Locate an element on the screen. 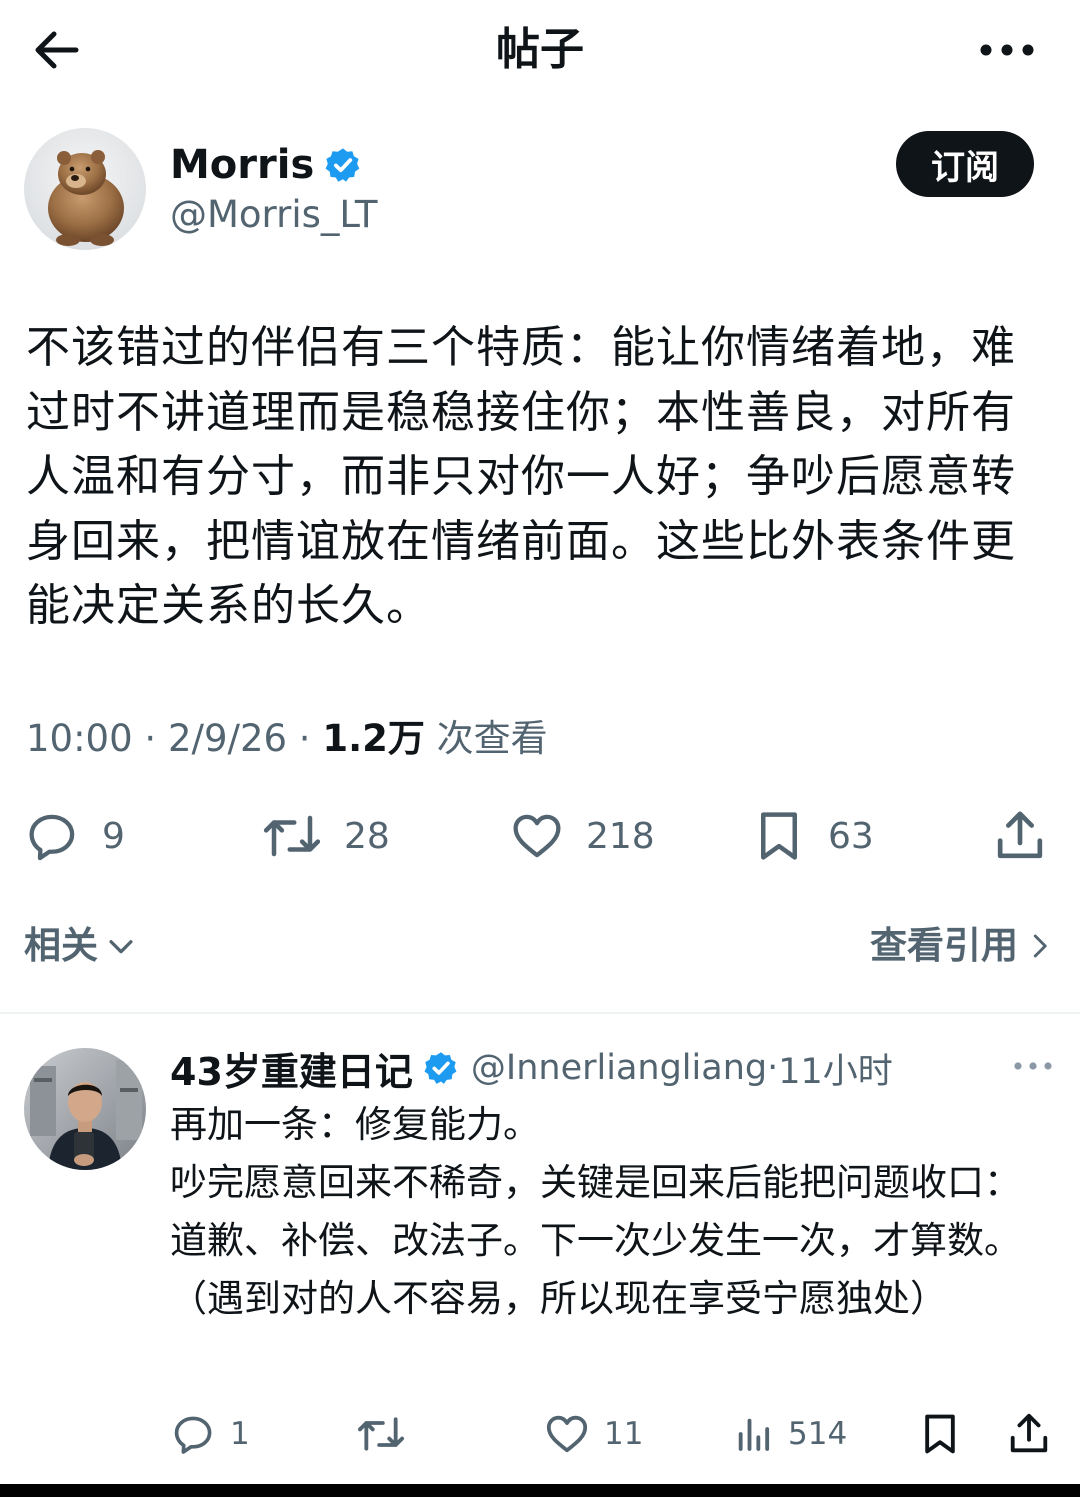 The image size is (1080, 1497). subscribe-button: 订阅 is located at coordinates (965, 164).